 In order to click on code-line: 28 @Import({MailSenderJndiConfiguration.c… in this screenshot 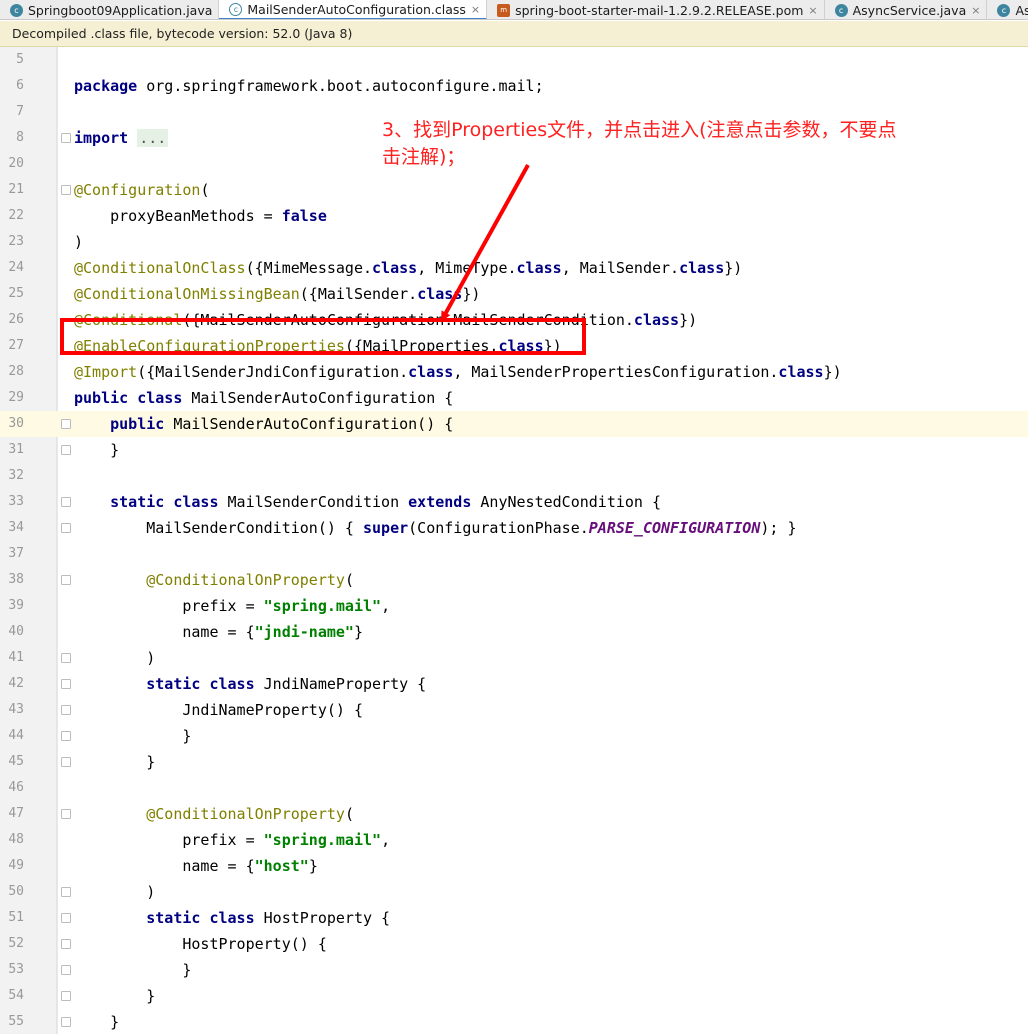, I will do `click(514, 372)`.